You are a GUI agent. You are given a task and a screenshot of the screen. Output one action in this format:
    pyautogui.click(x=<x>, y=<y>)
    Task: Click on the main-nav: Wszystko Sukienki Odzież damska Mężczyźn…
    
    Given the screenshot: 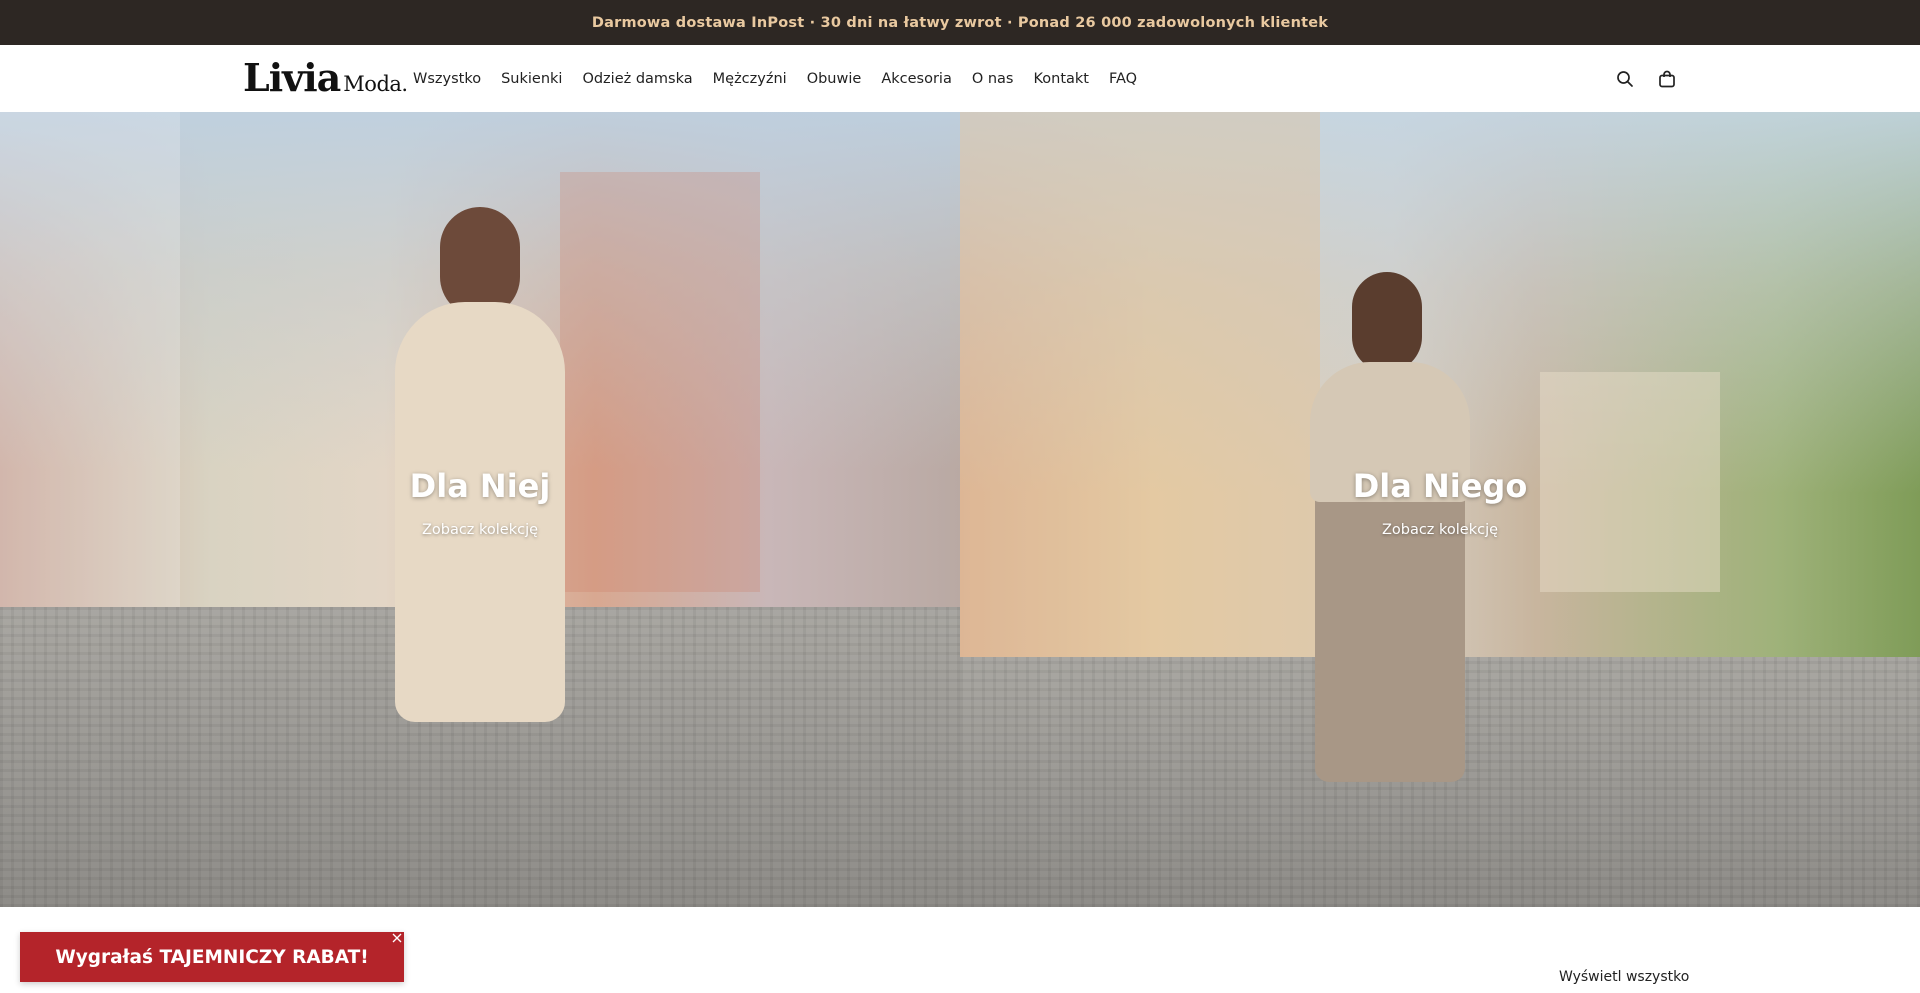 What is the action you would take?
    pyautogui.click(x=785, y=78)
    